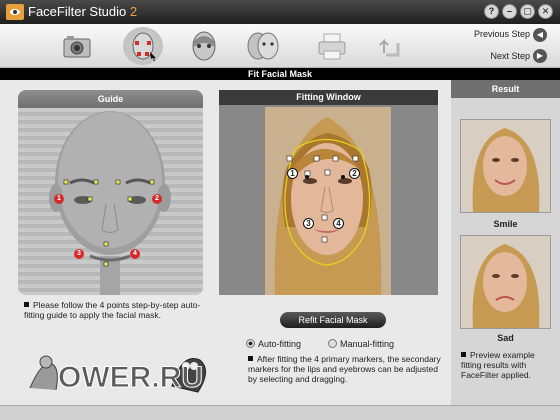 The width and height of the screenshot is (560, 420). What do you see at coordinates (333, 320) in the screenshot?
I see `refit-facial-mask-button: Refit Facial Mask` at bounding box center [333, 320].